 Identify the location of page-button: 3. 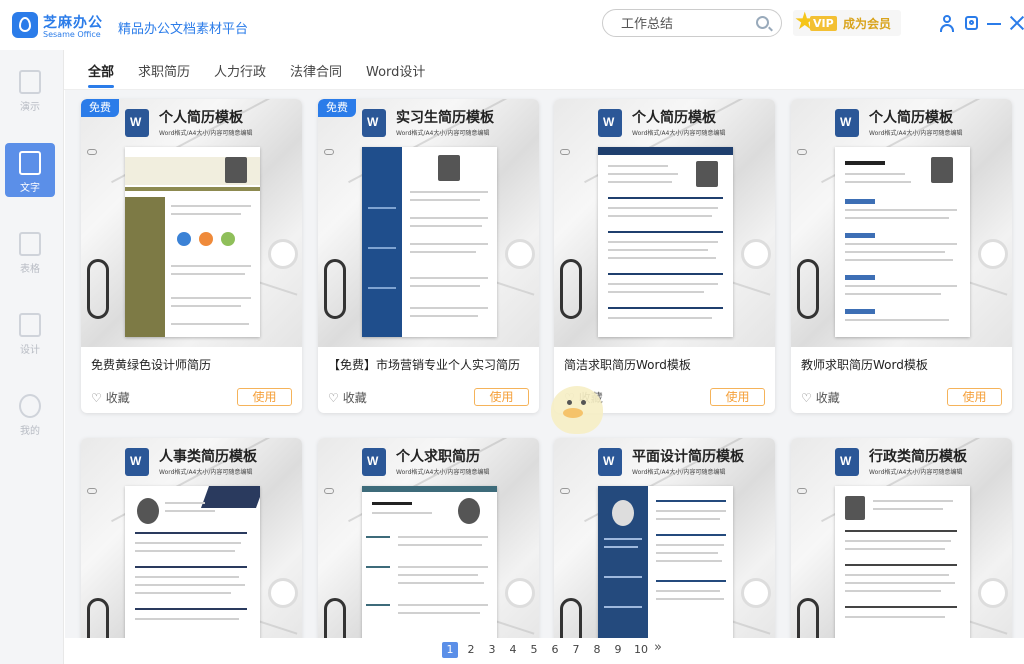
(492, 650).